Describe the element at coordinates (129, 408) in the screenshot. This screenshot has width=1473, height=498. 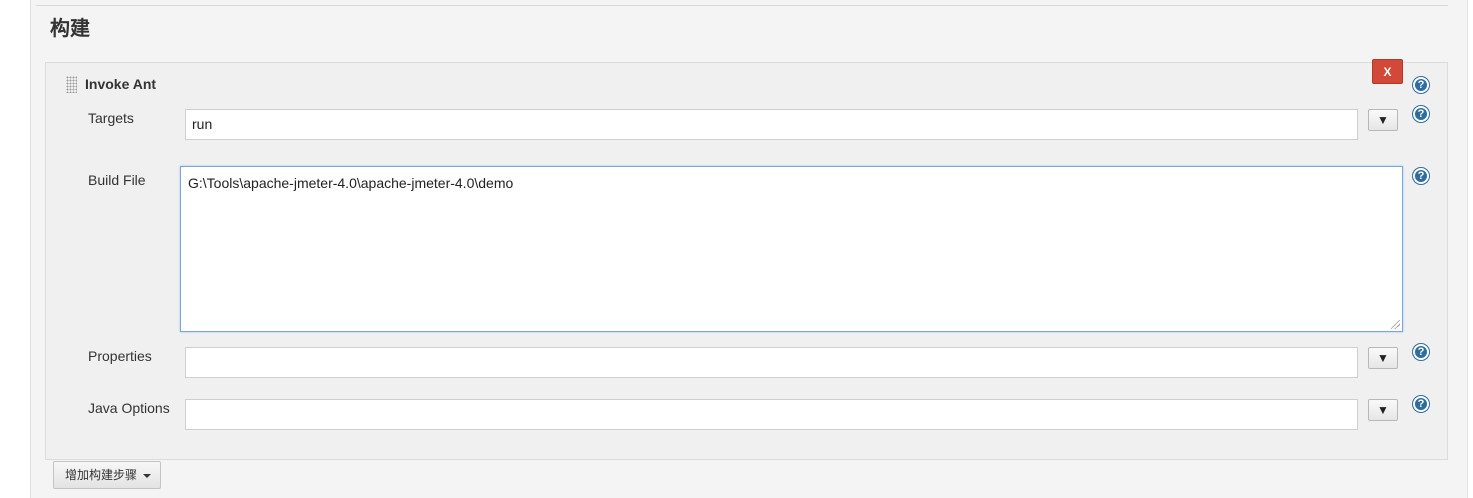
I see `java-options-label: Java Options` at that location.